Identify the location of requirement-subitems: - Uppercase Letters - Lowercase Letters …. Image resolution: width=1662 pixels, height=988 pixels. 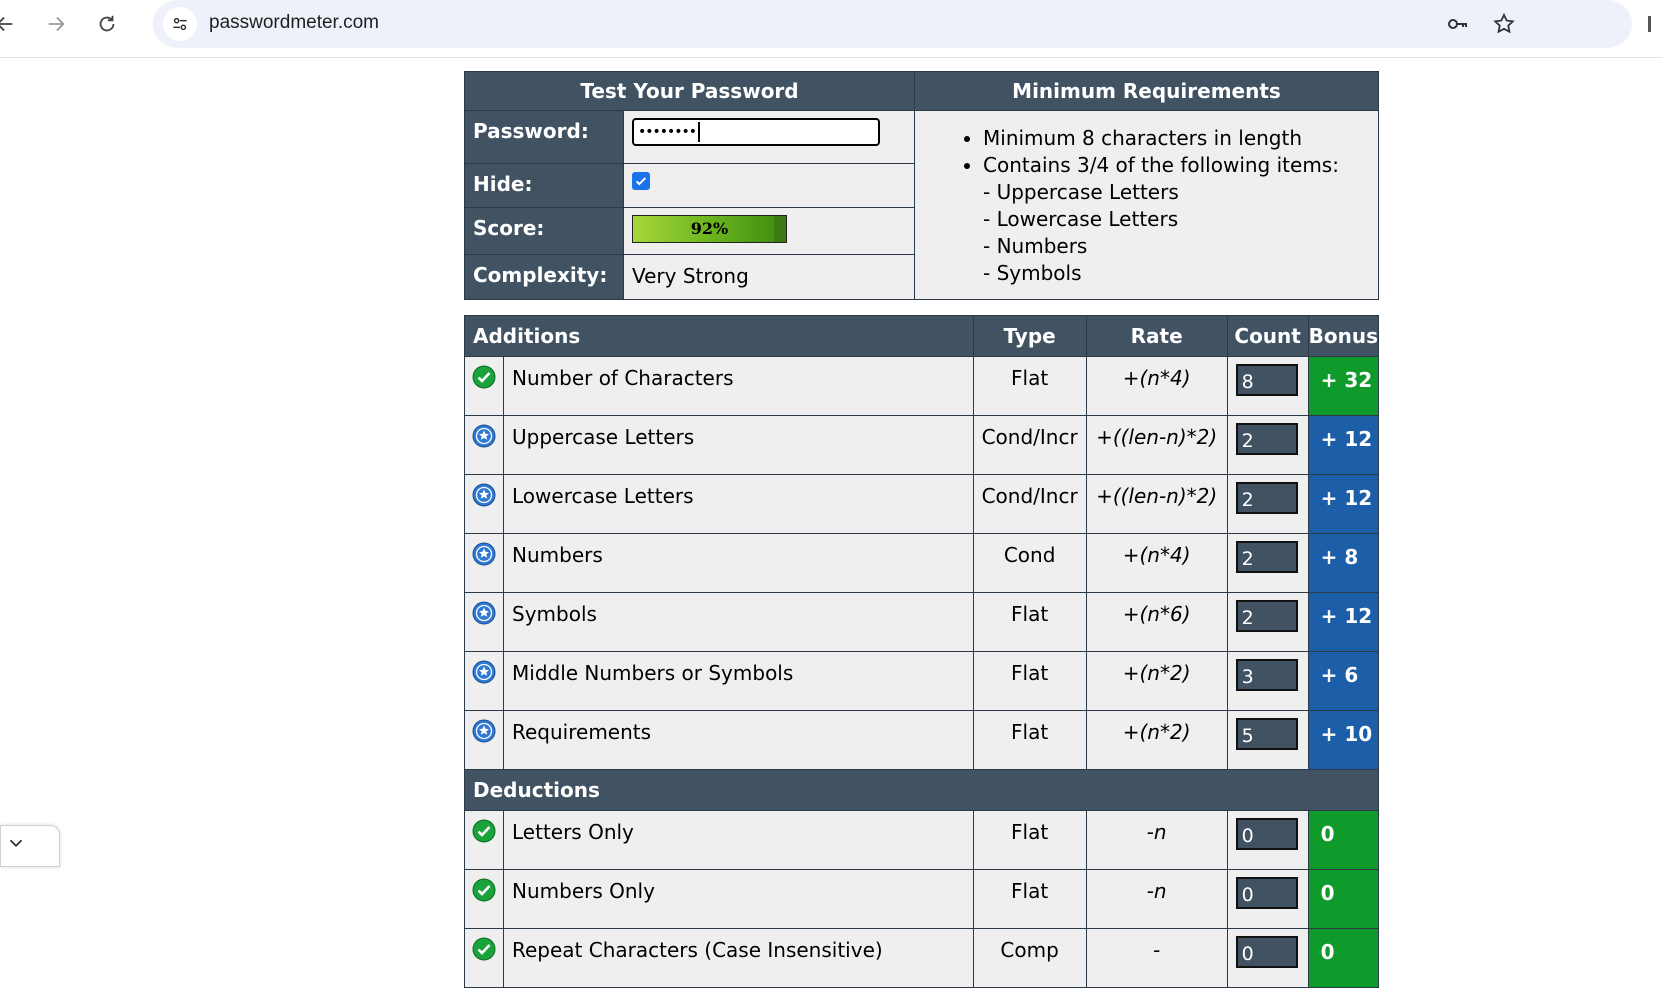
(1180, 233).